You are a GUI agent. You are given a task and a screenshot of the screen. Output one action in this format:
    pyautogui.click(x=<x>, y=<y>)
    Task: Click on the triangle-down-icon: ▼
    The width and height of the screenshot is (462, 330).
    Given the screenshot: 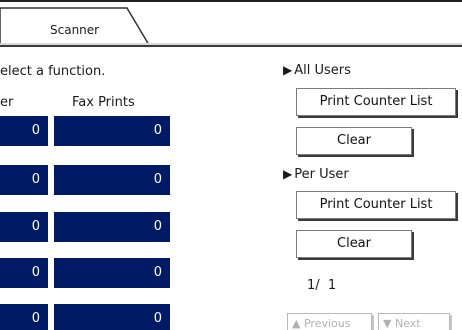 What is the action you would take?
    pyautogui.click(x=387, y=323)
    